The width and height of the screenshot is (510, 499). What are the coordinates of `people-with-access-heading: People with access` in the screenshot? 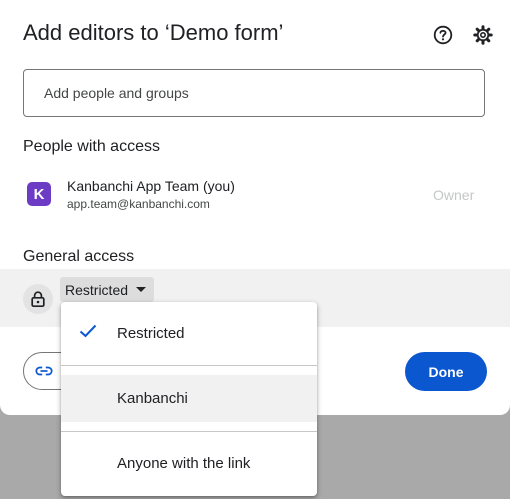 It's located at (91, 146).